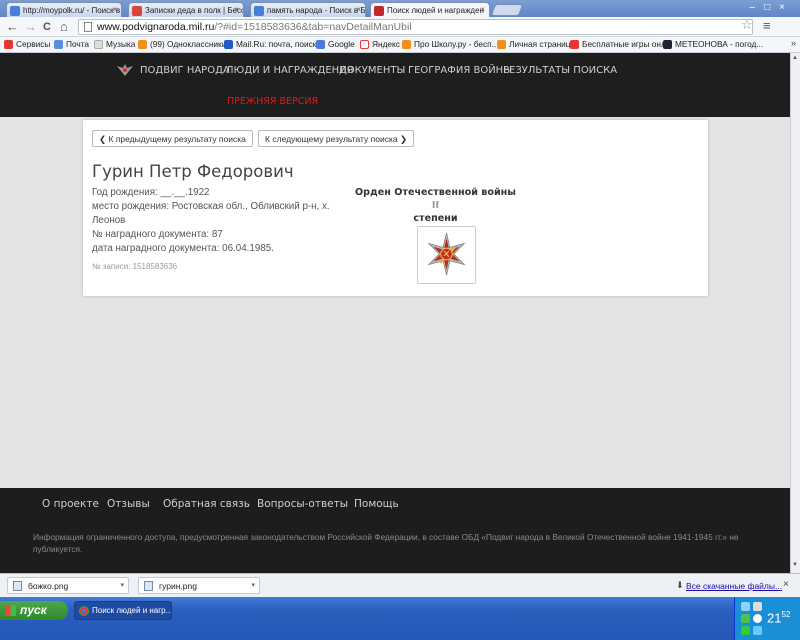 Image resolution: width=800 pixels, height=640 pixels. I want to click on tab-pamyat: память народа - Поиск в Б ×, so click(308, 9).